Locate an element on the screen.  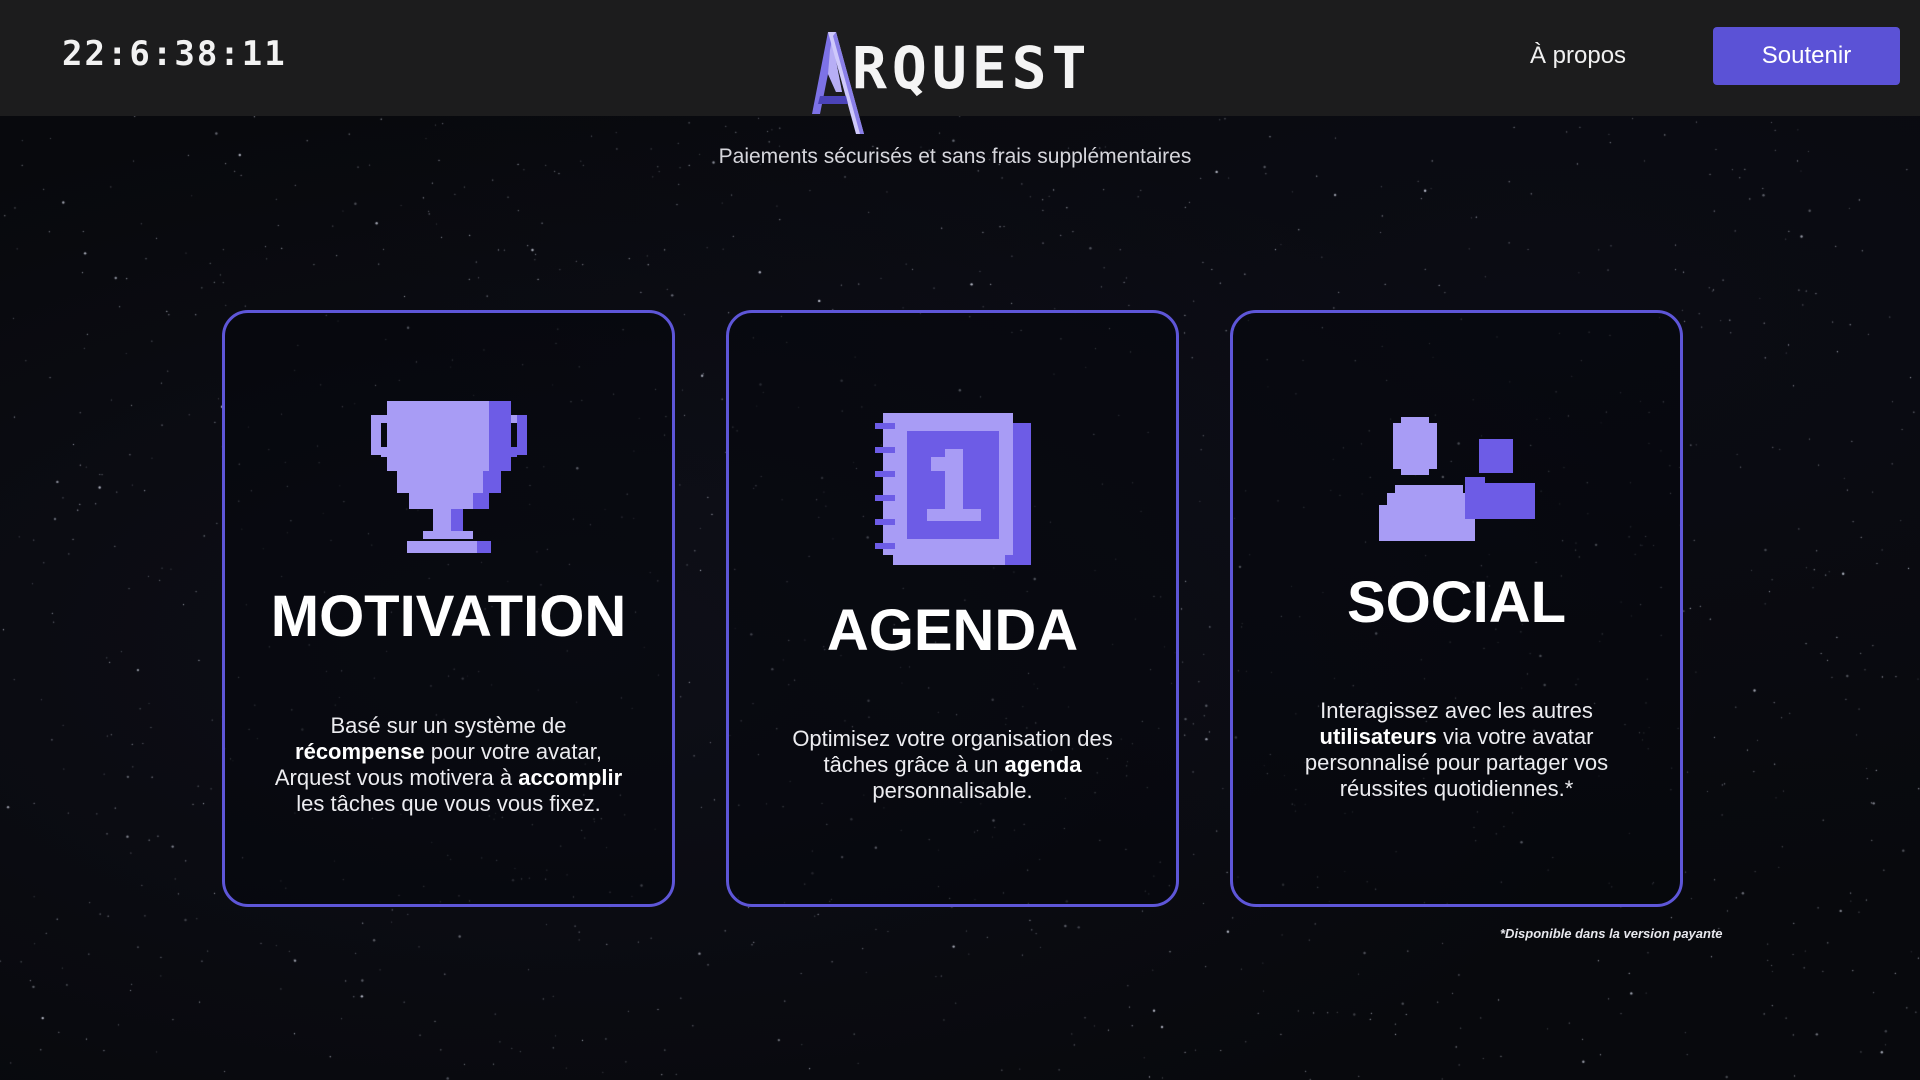
trophy-icon is located at coordinates (448, 477).